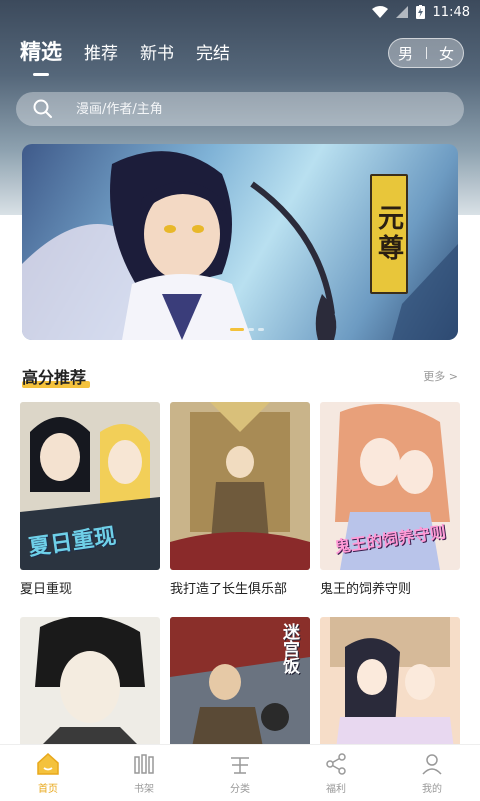 This screenshot has height=801, width=480. I want to click on nav-category-label: 分类, so click(240, 789).